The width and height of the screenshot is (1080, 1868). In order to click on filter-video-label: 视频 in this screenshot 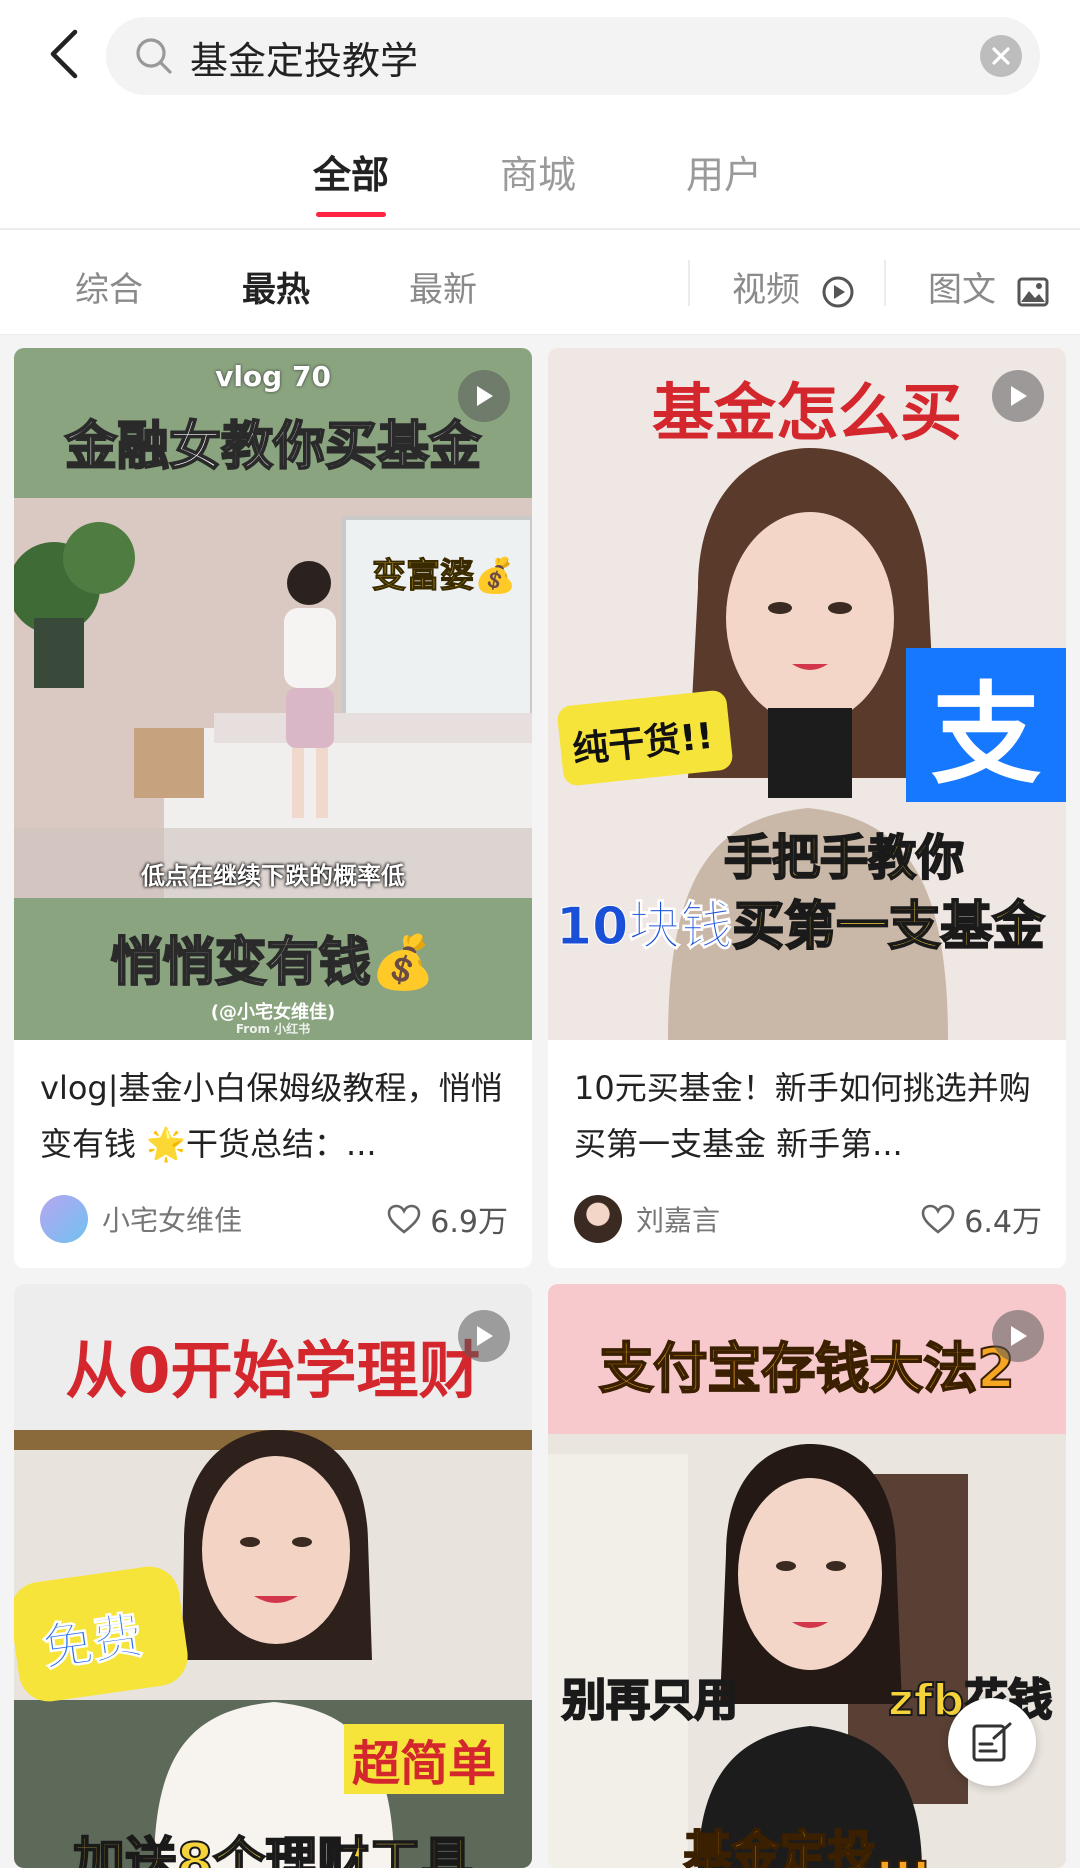, I will do `click(766, 290)`.